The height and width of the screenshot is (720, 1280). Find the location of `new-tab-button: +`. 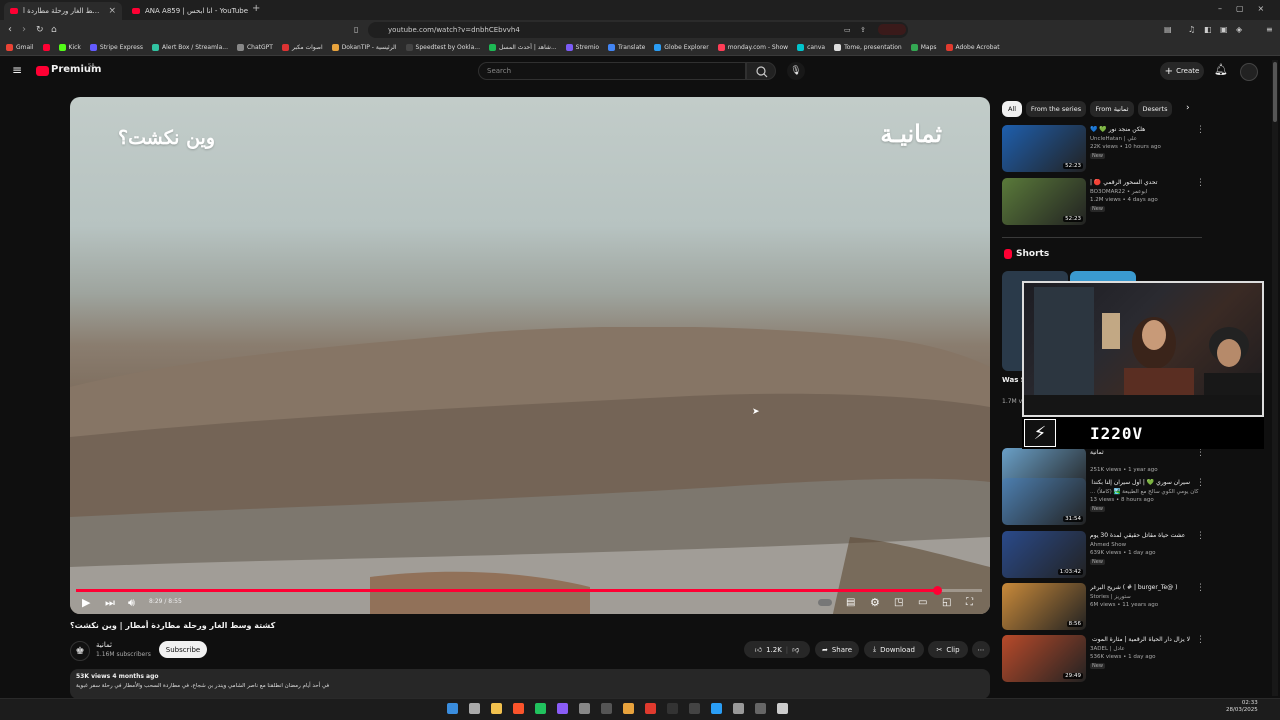

new-tab-button: + is located at coordinates (256, 8).